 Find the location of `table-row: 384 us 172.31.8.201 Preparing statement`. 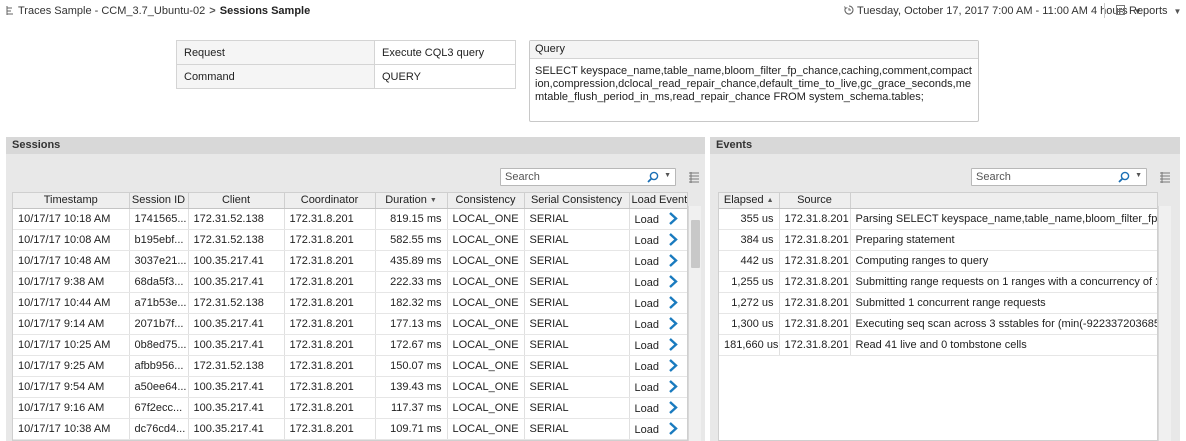

table-row: 384 us 172.31.8.201 Preparing statement is located at coordinates (938, 240).